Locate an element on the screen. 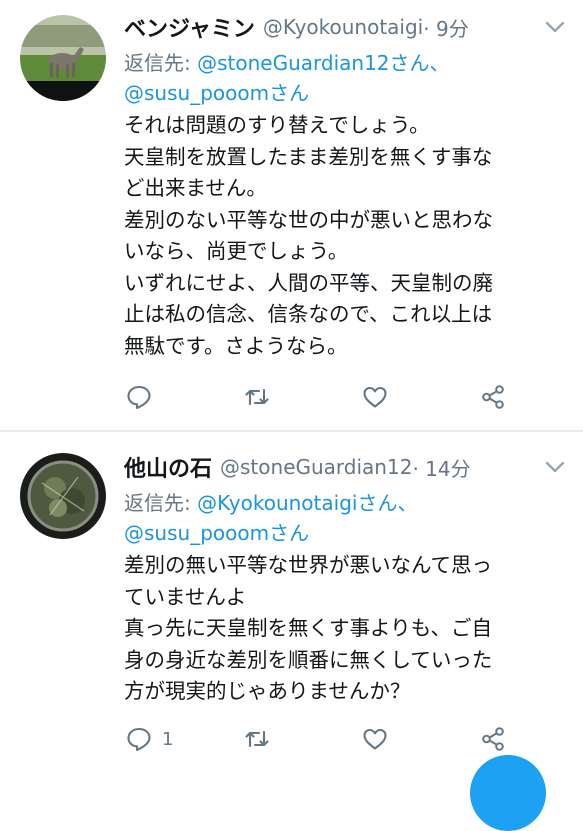 This screenshot has width=583, height=831. reply-button: 1 is located at coordinates (149, 739).